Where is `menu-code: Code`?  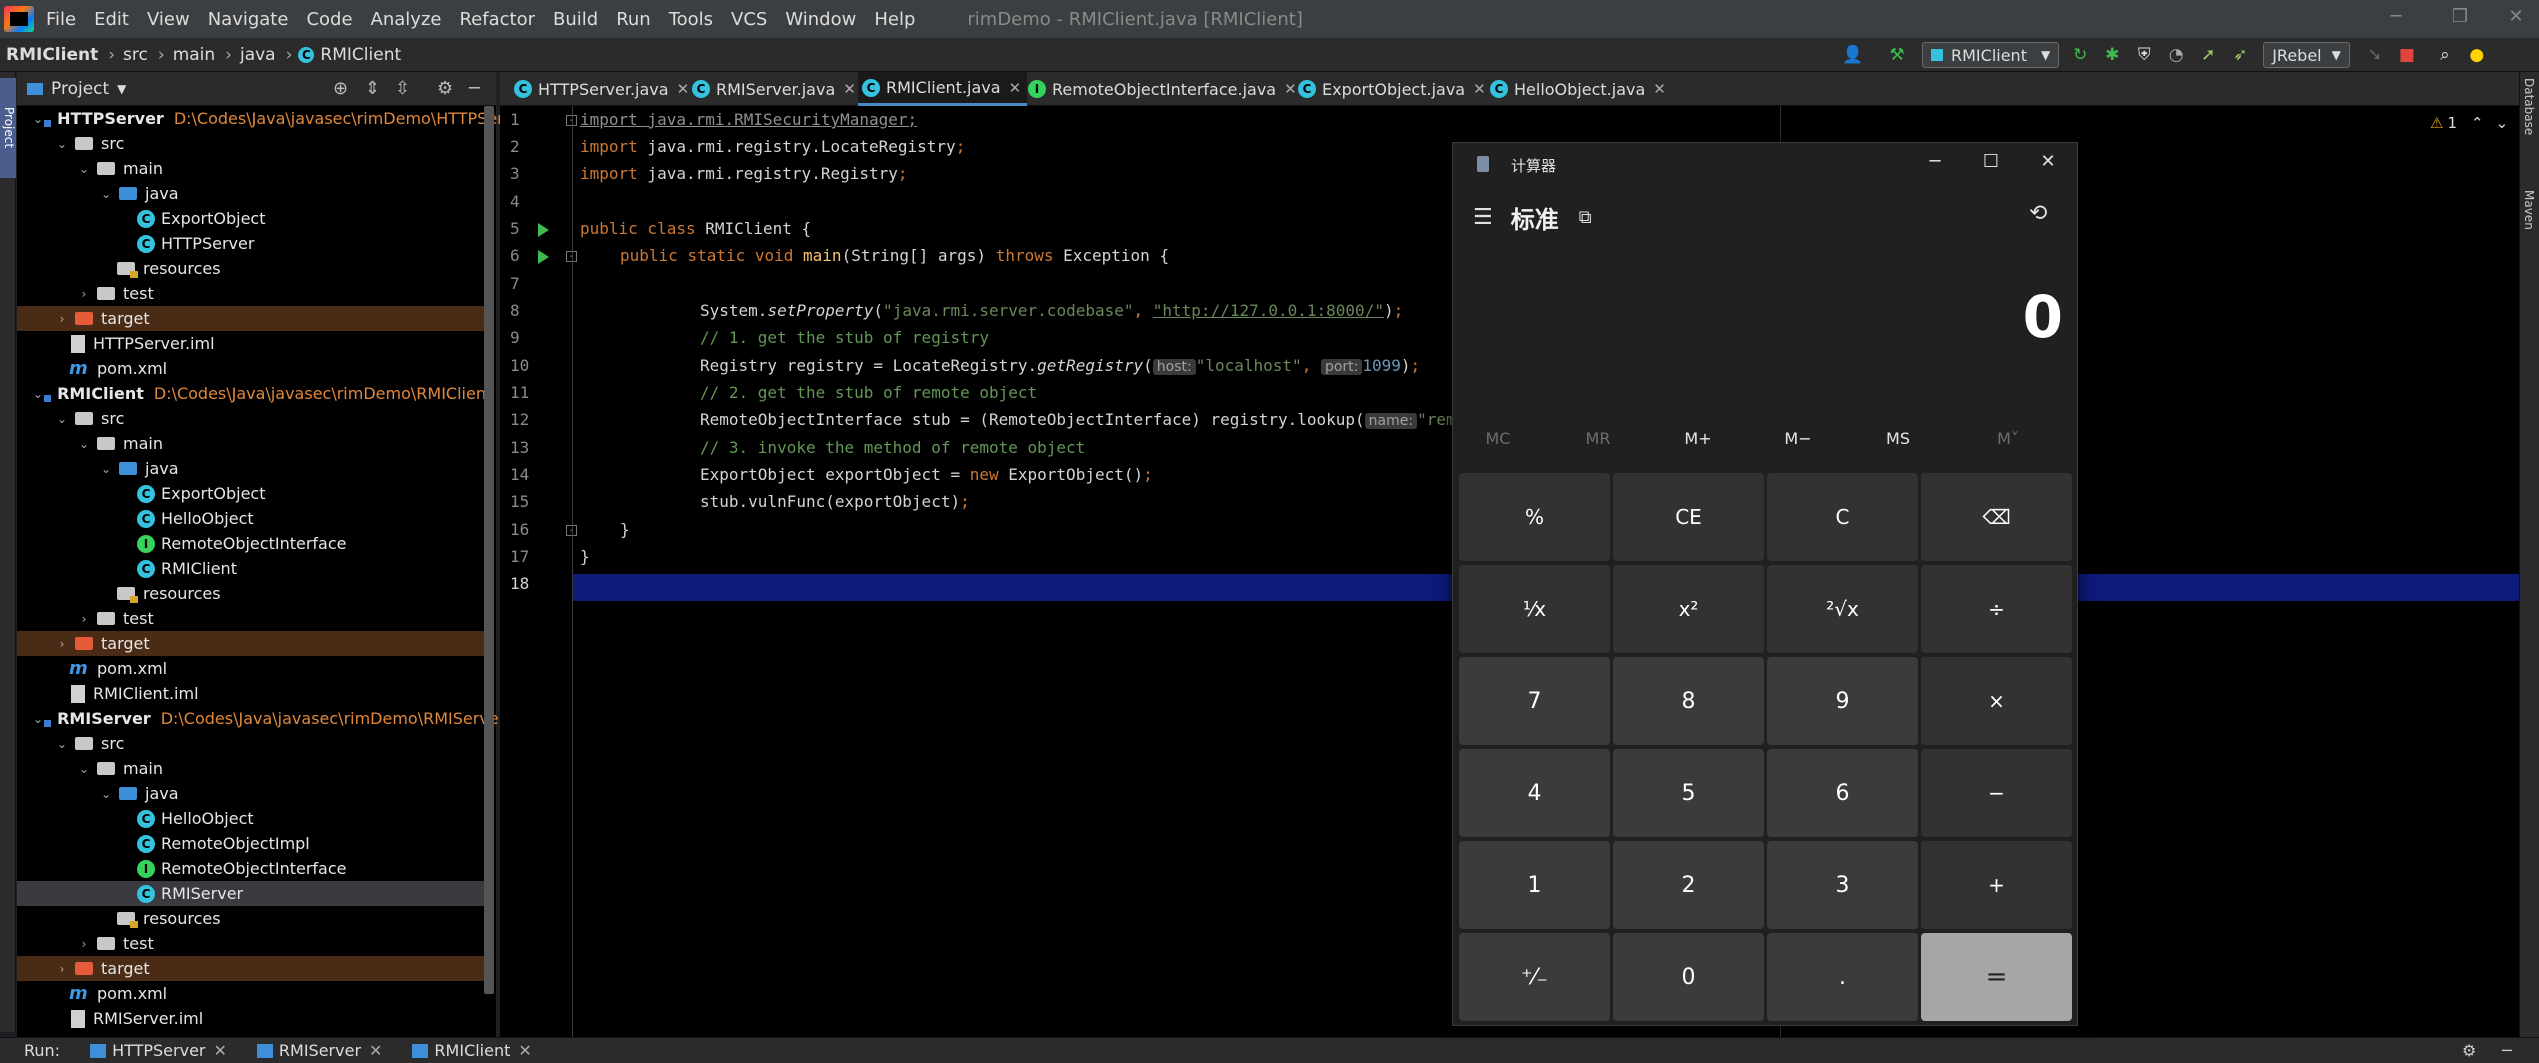
menu-code: Code is located at coordinates (329, 19).